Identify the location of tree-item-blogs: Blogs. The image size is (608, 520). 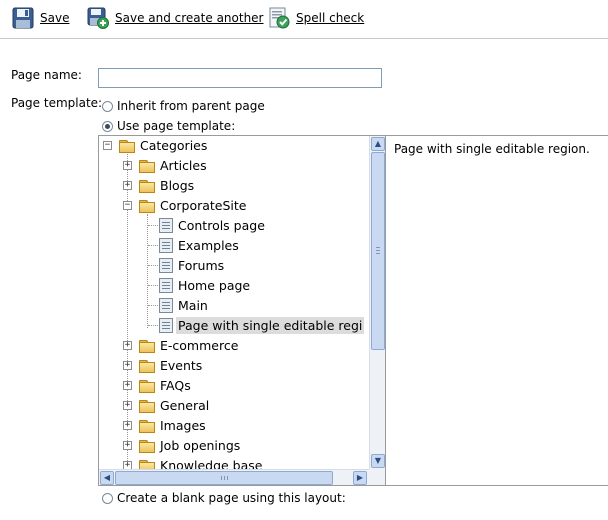
(167, 185).